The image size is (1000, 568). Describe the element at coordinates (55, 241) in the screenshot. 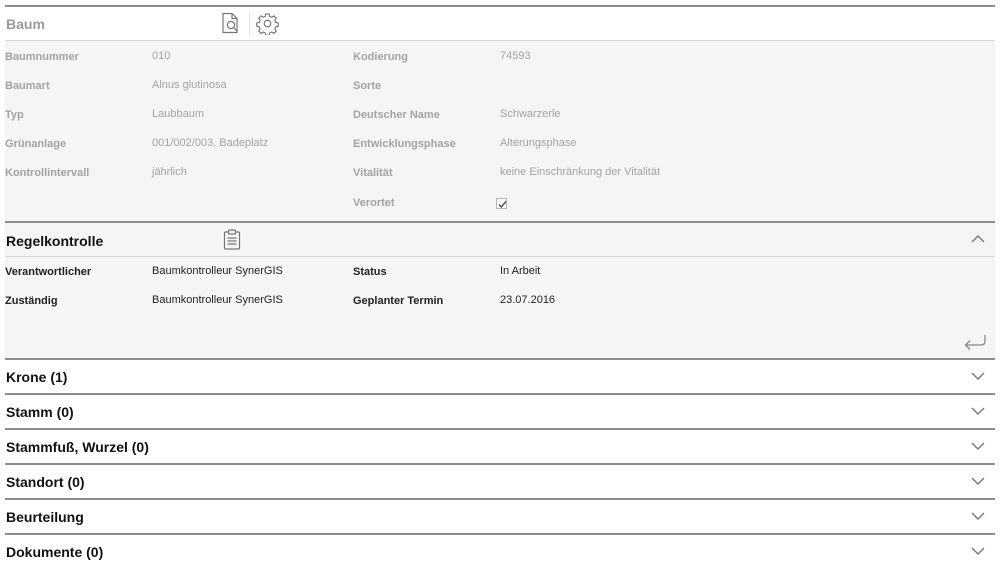

I see `regelkontrolle-title: Regelkontrolle` at that location.